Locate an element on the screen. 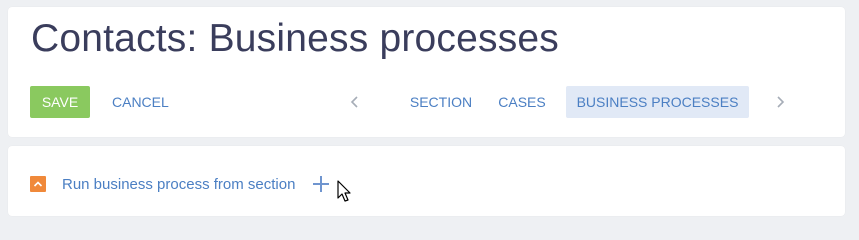 The height and width of the screenshot is (240, 859). cancel-button: CANCEL is located at coordinates (140, 102).